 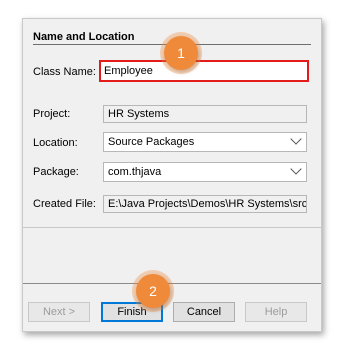 What do you see at coordinates (205, 172) in the screenshot?
I see `package-combo: com.thjava` at bounding box center [205, 172].